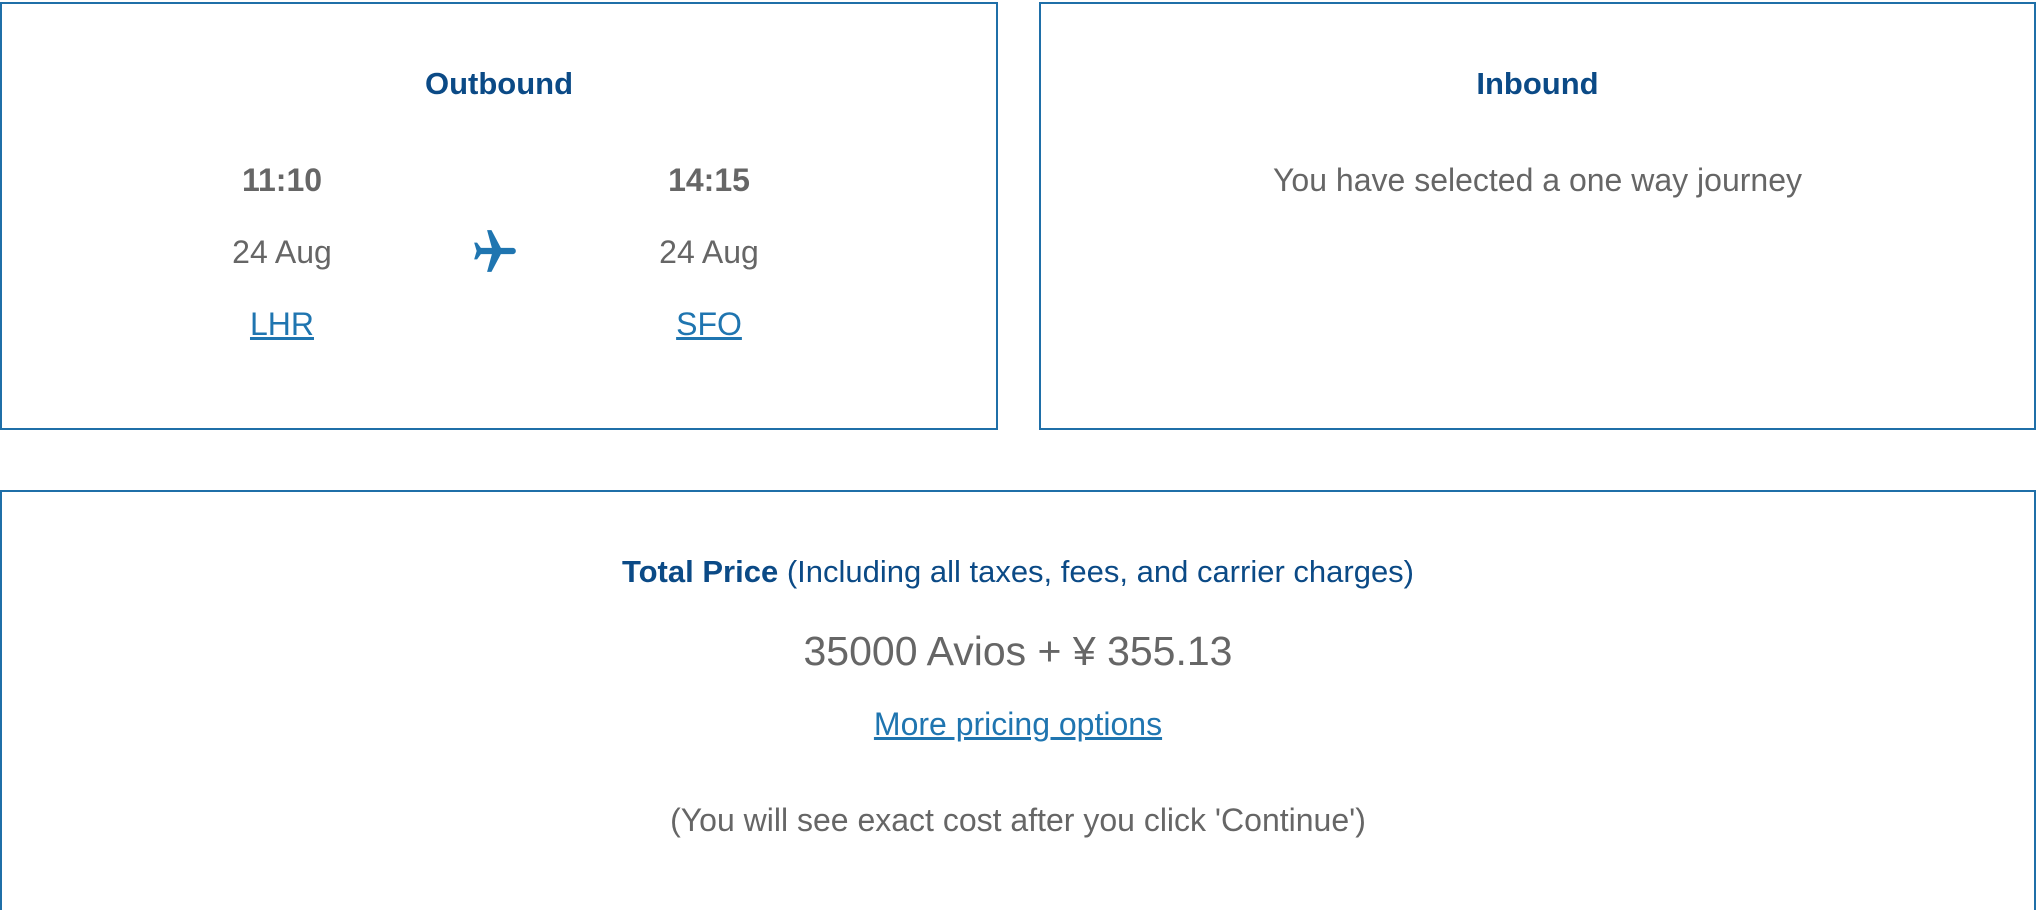  I want to click on one-way-message: You have selected a one way journey, so click(1537, 180).